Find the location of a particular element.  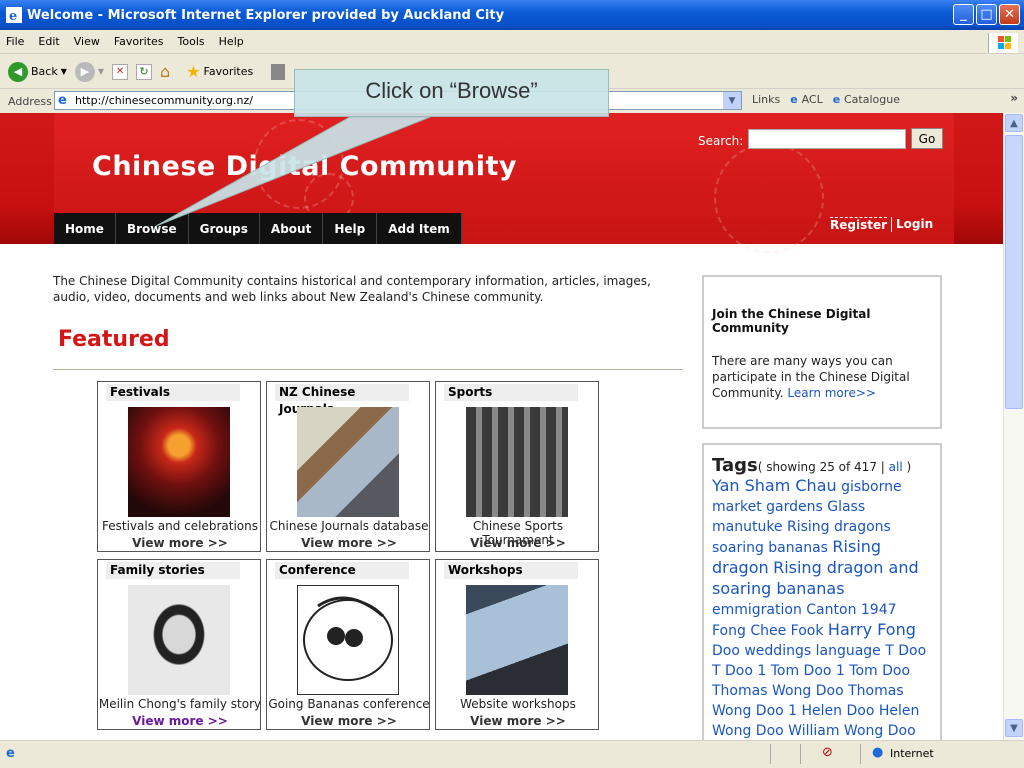

back-label: Back is located at coordinates (44, 71).